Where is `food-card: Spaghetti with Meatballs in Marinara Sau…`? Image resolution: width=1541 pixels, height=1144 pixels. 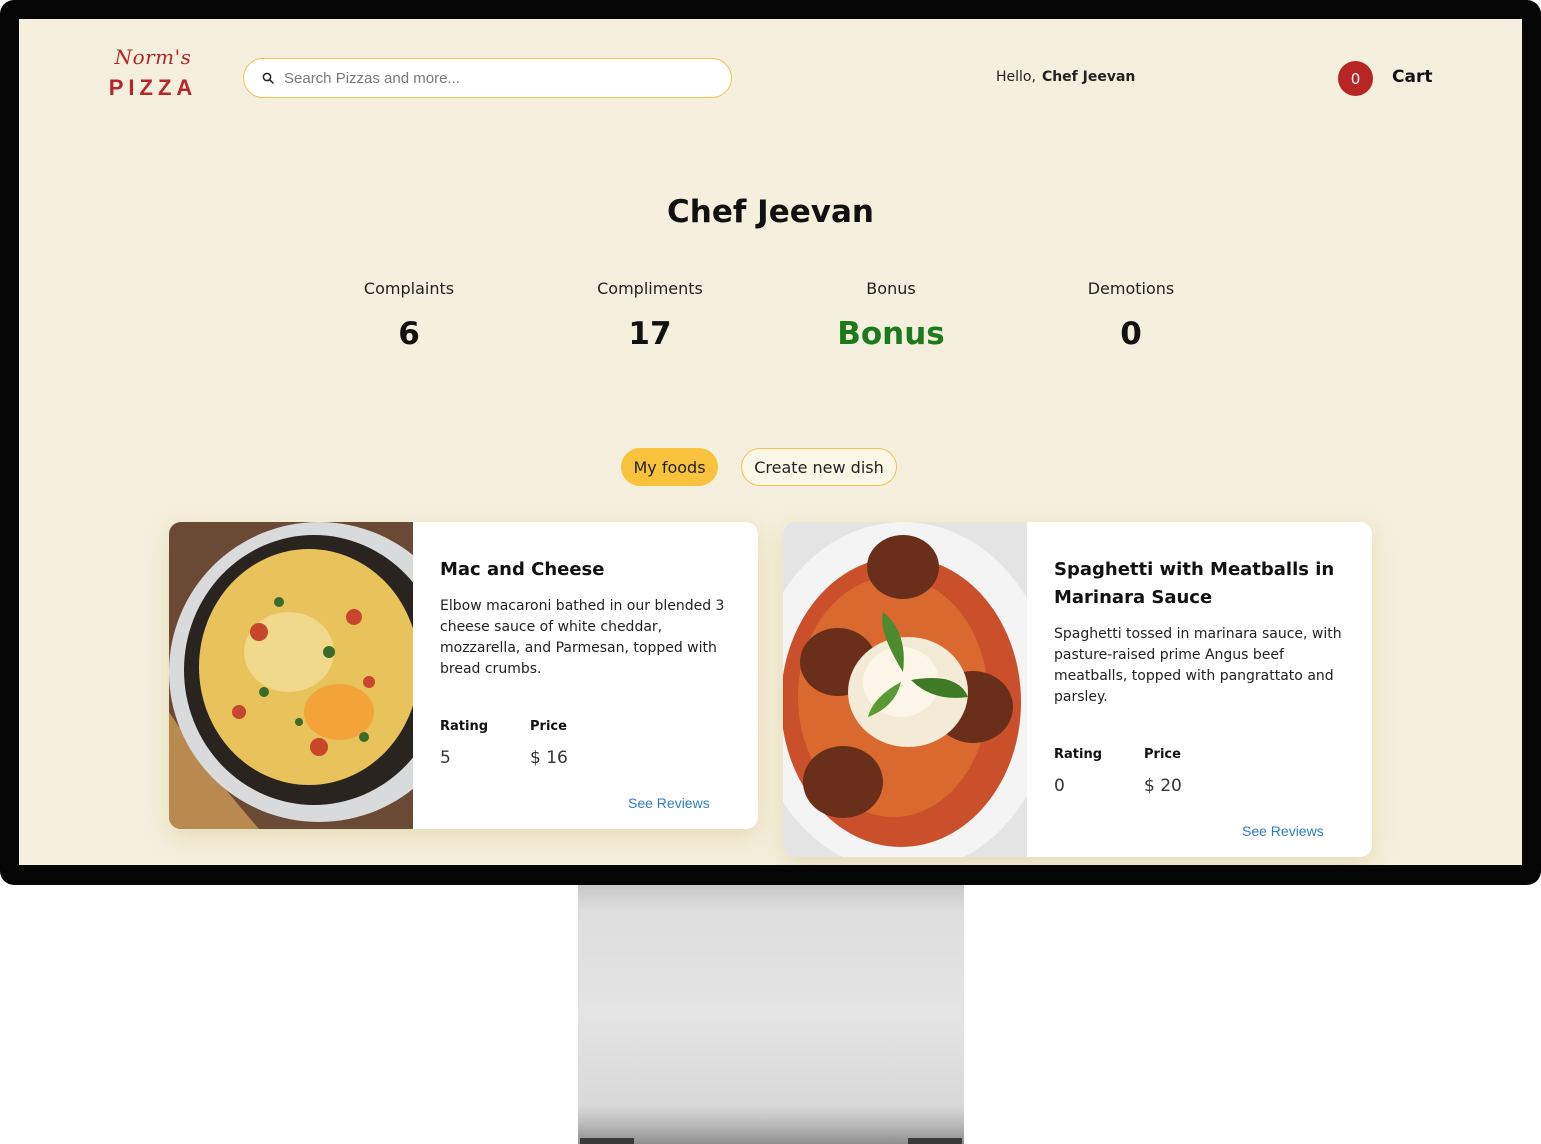
food-card: Spaghetti with Meatballs in Marinara Sau… is located at coordinates (1077, 689).